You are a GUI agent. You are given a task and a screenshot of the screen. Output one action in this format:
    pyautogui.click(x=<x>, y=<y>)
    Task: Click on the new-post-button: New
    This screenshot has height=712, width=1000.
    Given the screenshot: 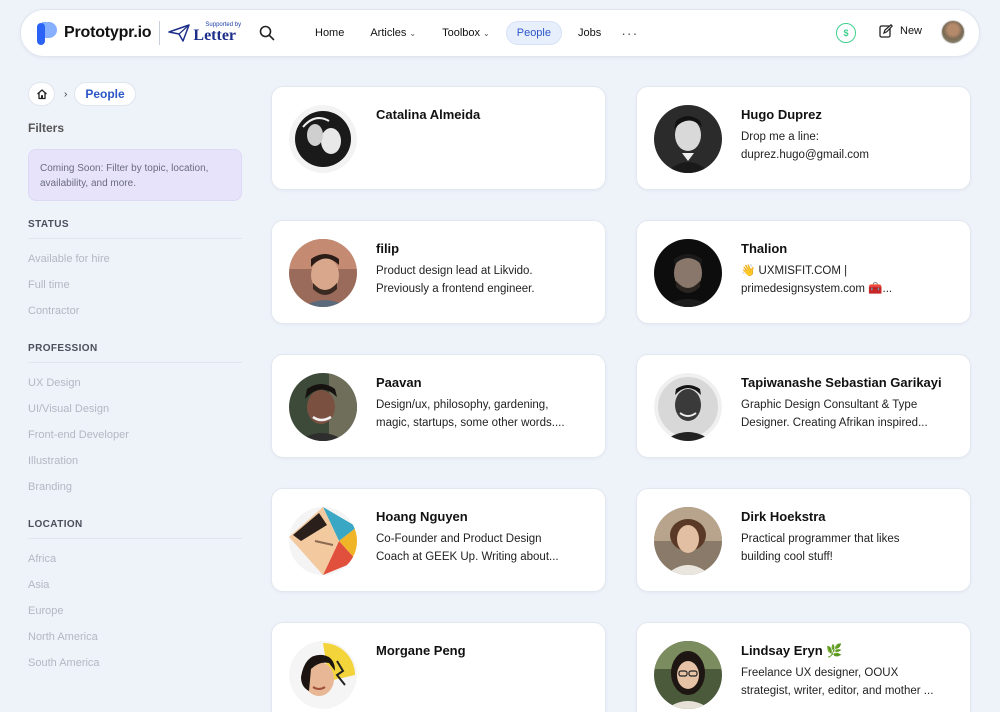 What is the action you would take?
    pyautogui.click(x=900, y=31)
    